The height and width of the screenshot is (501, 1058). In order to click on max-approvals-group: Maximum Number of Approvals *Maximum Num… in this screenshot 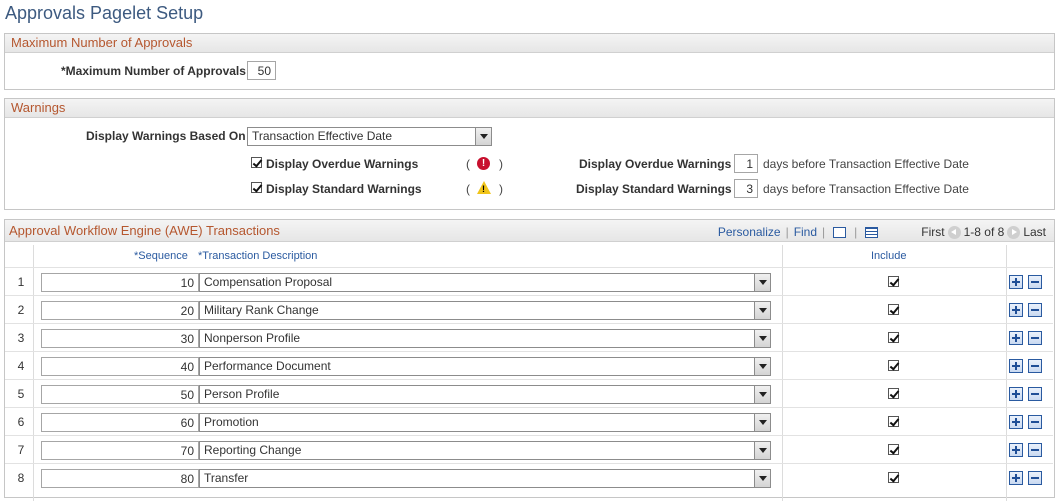, I will do `click(529, 61)`.